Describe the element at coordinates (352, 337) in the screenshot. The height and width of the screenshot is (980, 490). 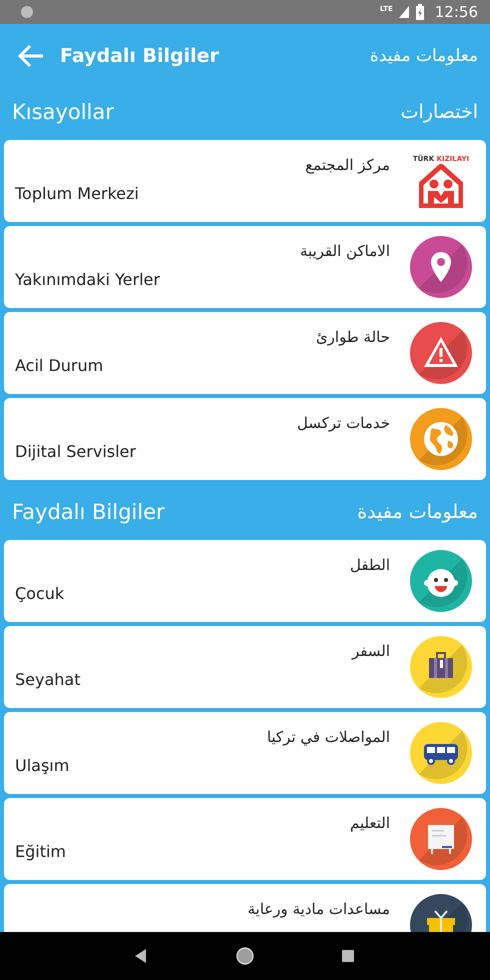
I see `card-title-arabic: حالة طوارئ` at that location.